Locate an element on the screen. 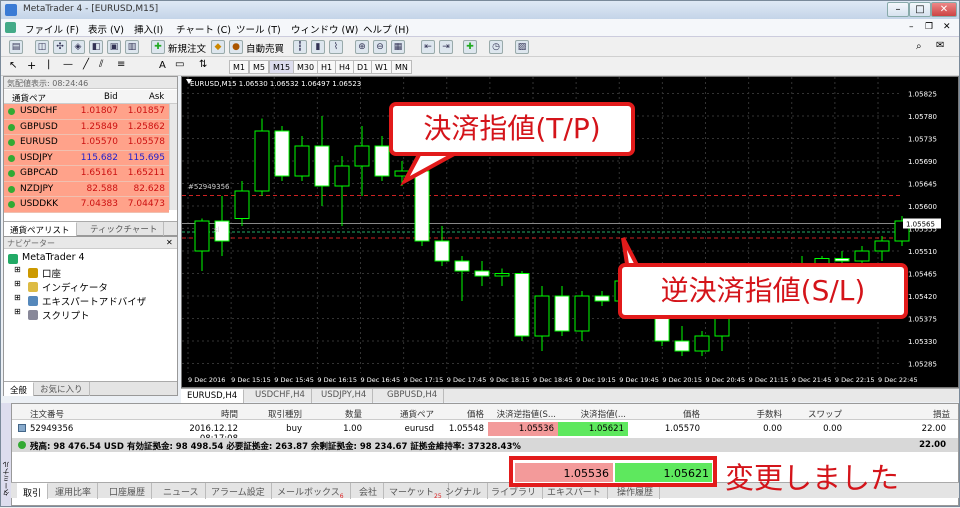 The width and height of the screenshot is (960, 508). new-order-button: 新規注文 is located at coordinates (187, 48).